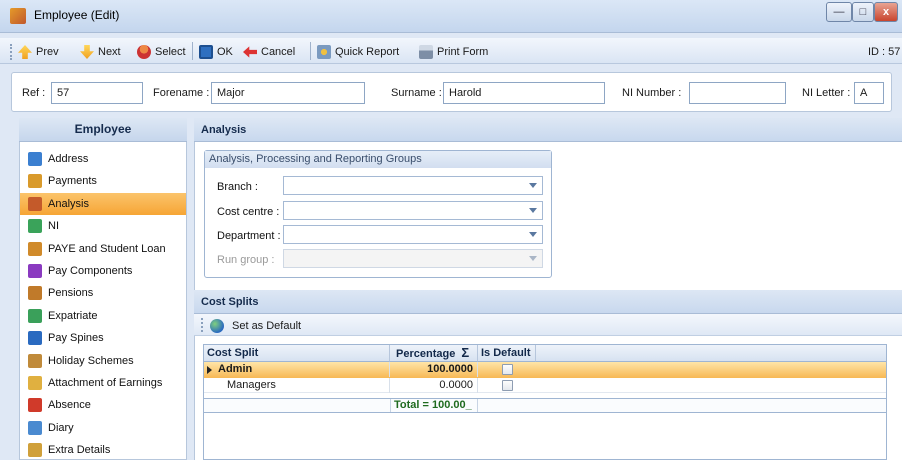 The image size is (902, 460). Describe the element at coordinates (73, 315) in the screenshot. I see `nav-item-label: Expatriate` at that location.